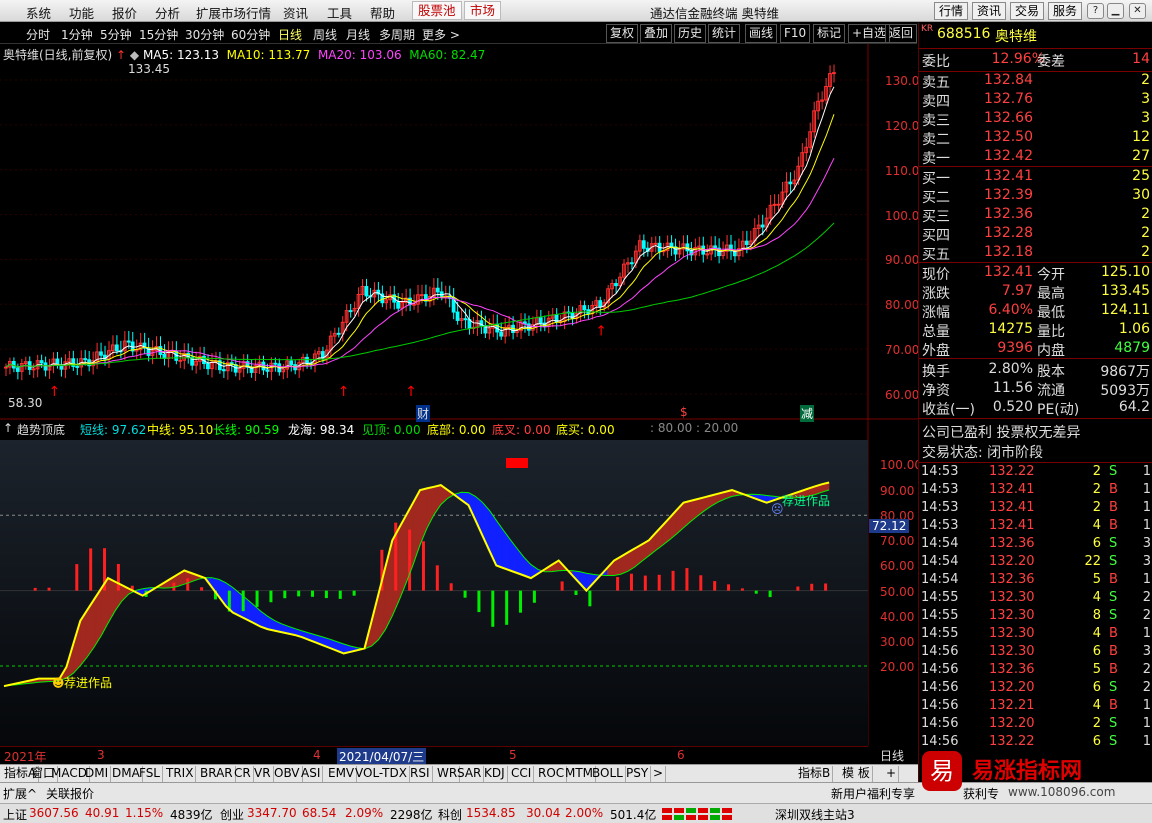 The width and height of the screenshot is (1152, 823). I want to click on indicator-tab: BRAR, so click(217, 774).